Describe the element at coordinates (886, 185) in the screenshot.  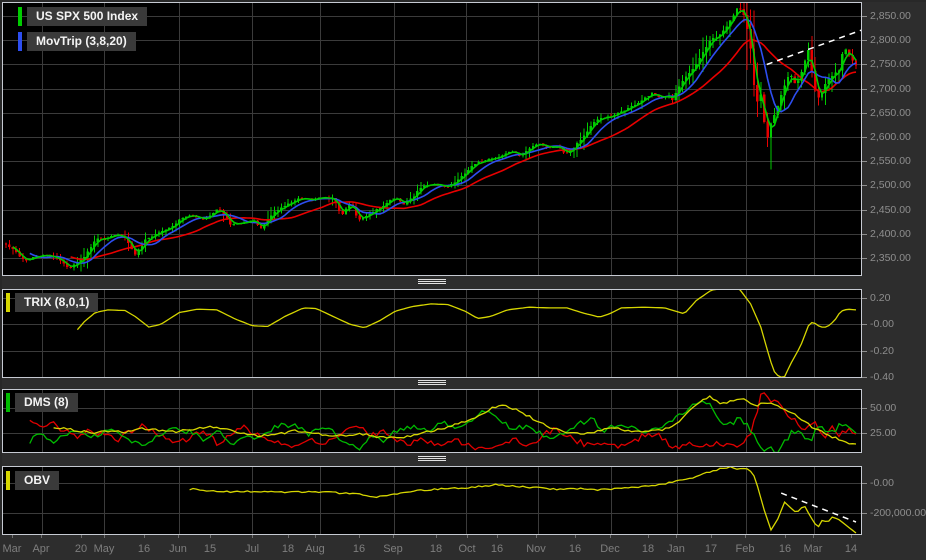
I see `y-axis-tick-label: 2,500.00` at that location.